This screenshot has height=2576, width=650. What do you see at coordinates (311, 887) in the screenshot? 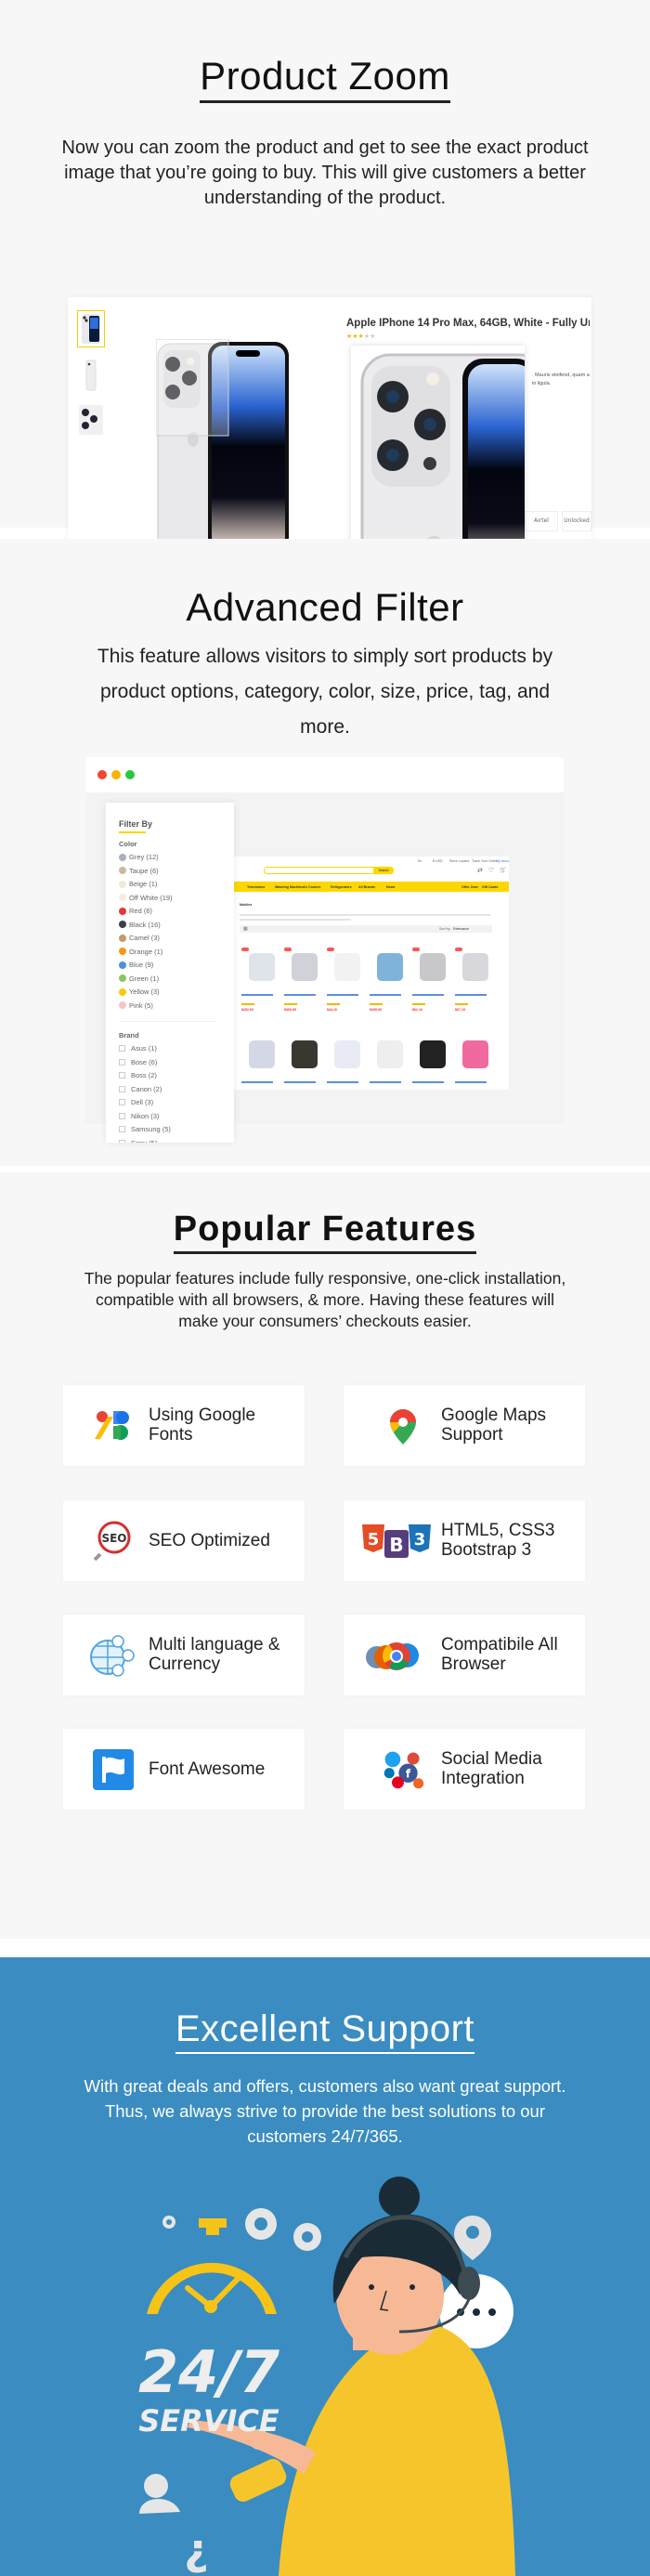
I see `nav-item: Air Coolers` at bounding box center [311, 887].